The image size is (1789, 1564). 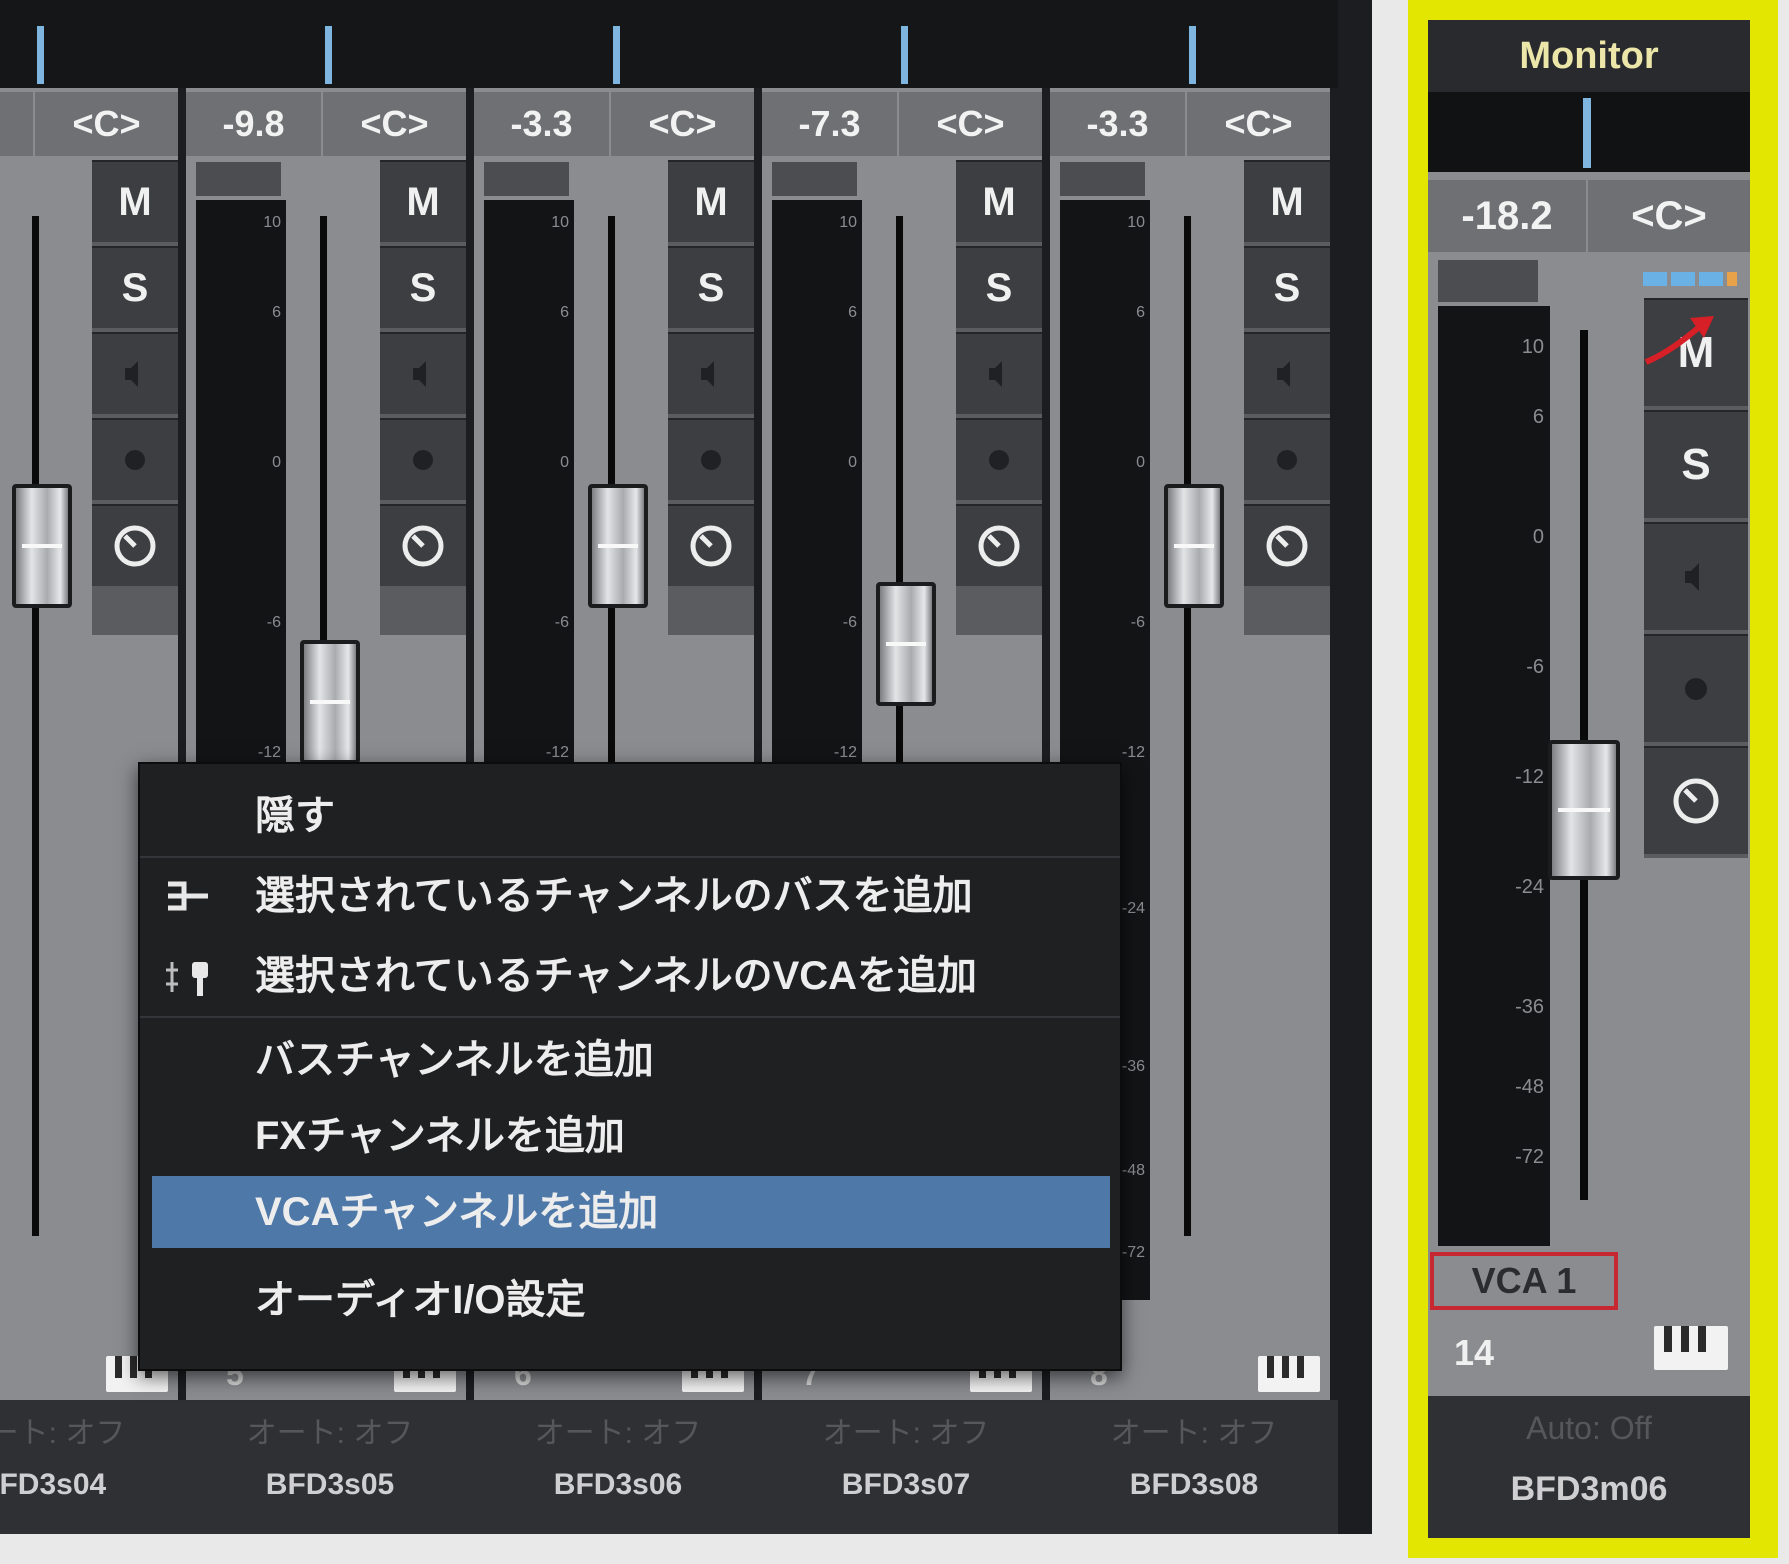 I want to click on vca-assignment-label: VCA 1, so click(x=1524, y=1281).